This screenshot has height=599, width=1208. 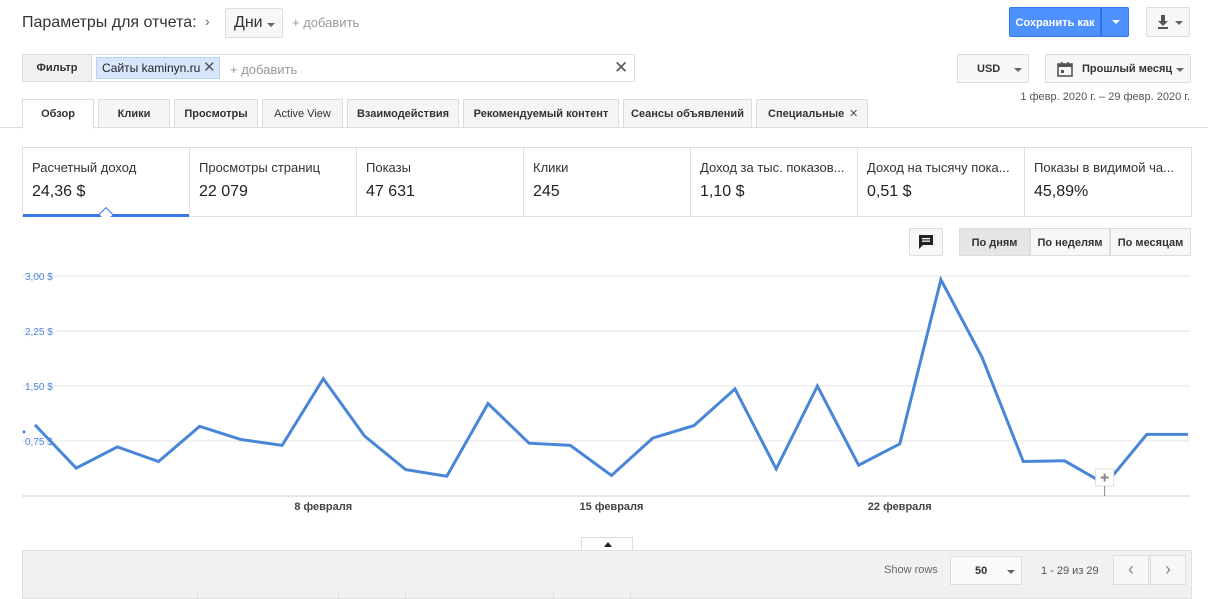 I want to click on filter-chip: Сайты kaminyn.ru, so click(x=158, y=68).